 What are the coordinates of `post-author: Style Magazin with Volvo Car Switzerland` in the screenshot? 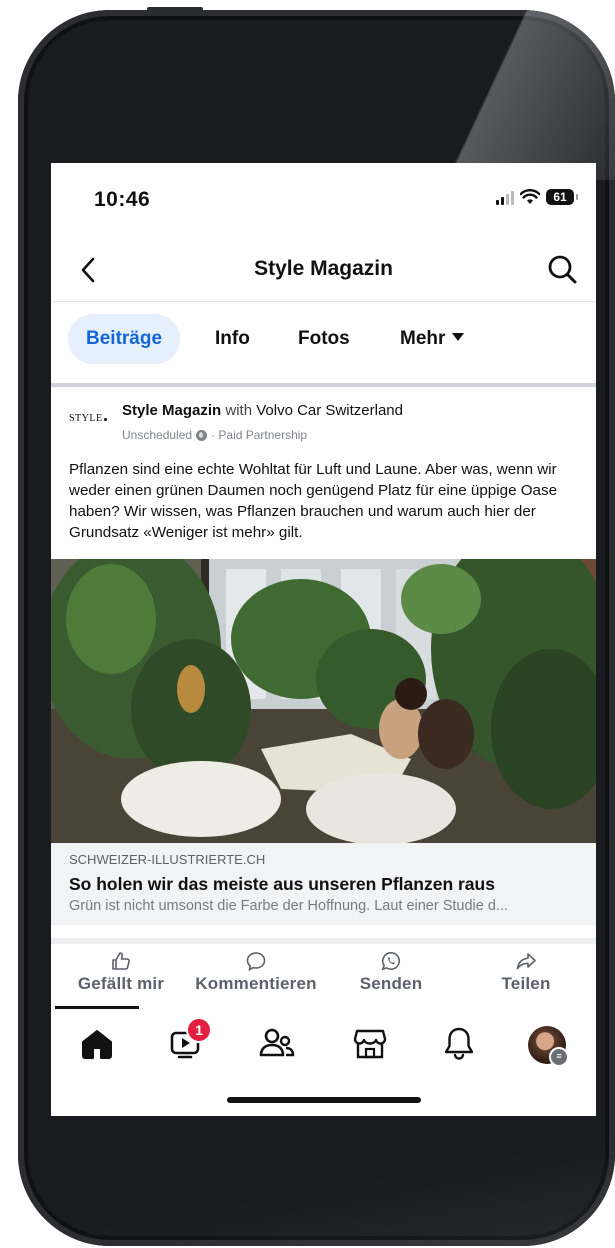 It's located at (262, 410).